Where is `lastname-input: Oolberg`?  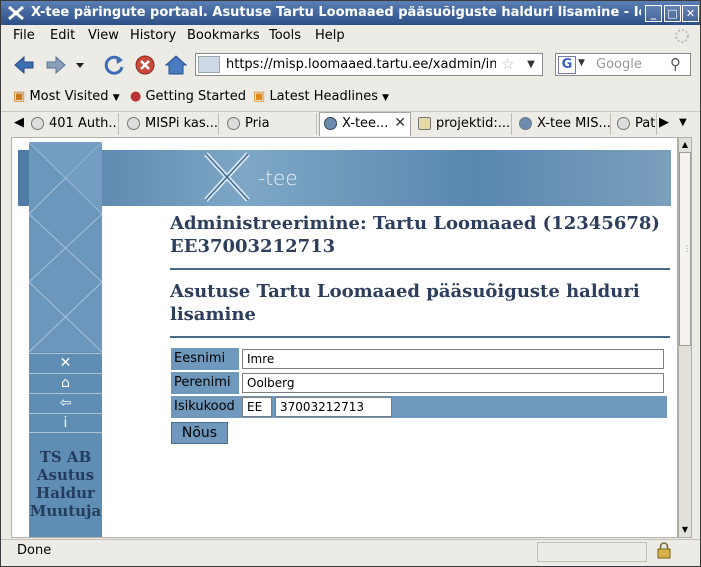
lastname-input: Oolberg is located at coordinates (453, 383).